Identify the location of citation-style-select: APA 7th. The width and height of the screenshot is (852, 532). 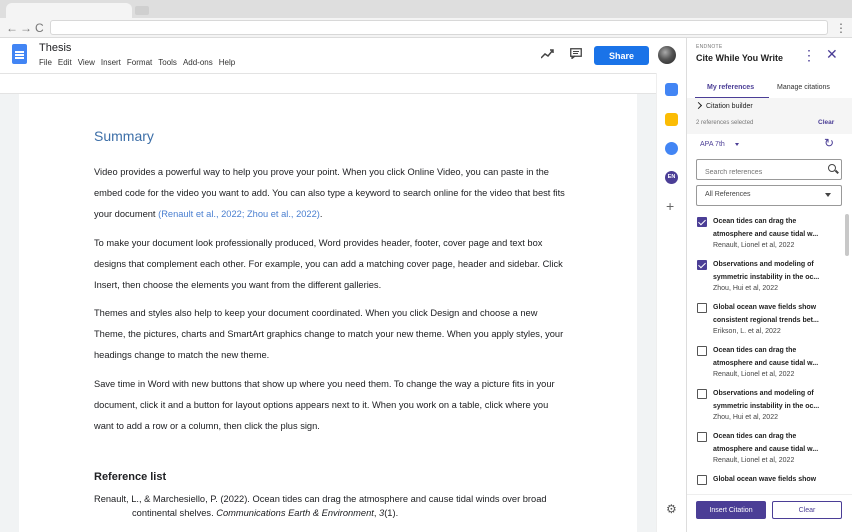
(719, 144).